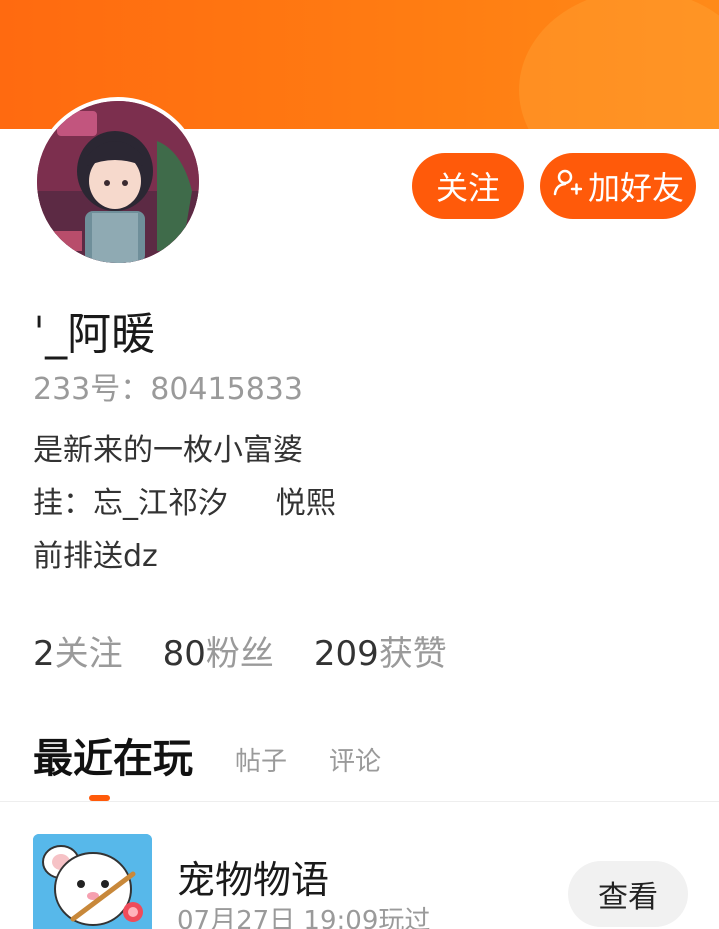 This screenshot has height=929, width=719. Describe the element at coordinates (118, 182) in the screenshot. I see `avatar` at that location.